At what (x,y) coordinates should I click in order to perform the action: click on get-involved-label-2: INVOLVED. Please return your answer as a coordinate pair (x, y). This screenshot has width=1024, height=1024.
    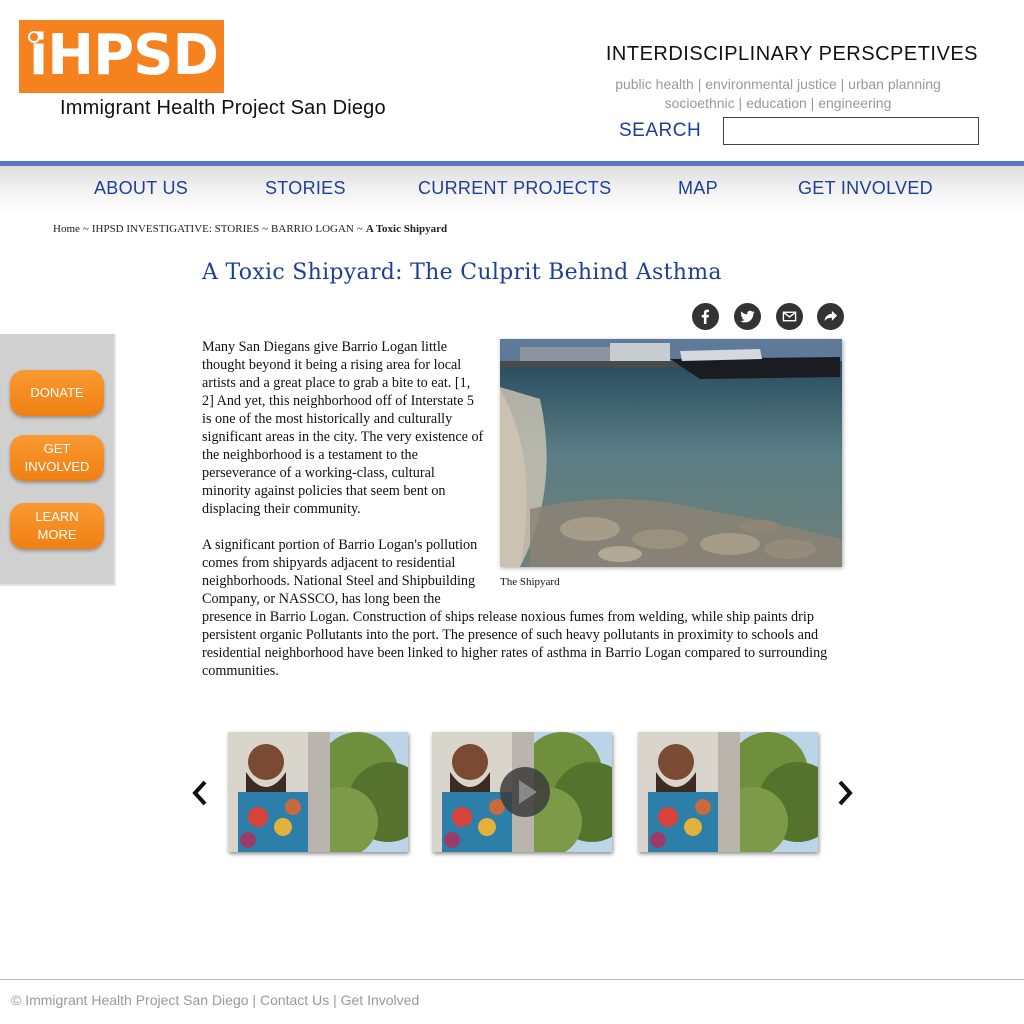
    Looking at the image, I should click on (57, 466).